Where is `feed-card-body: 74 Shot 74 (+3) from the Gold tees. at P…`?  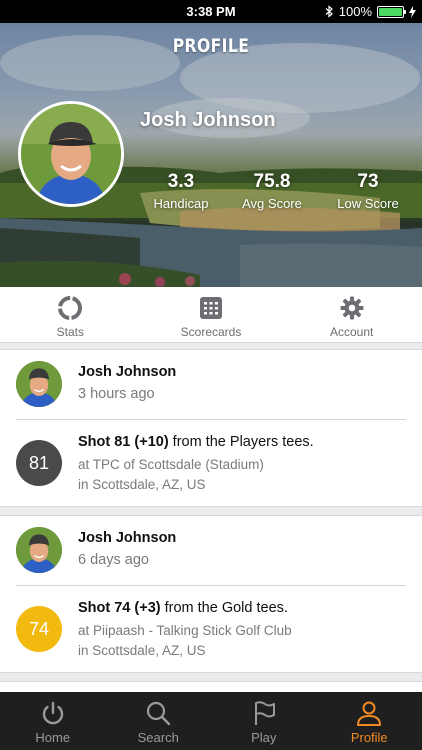 feed-card-body: 74 Shot 74 (+3) from the Gold tees. at P… is located at coordinates (211, 629).